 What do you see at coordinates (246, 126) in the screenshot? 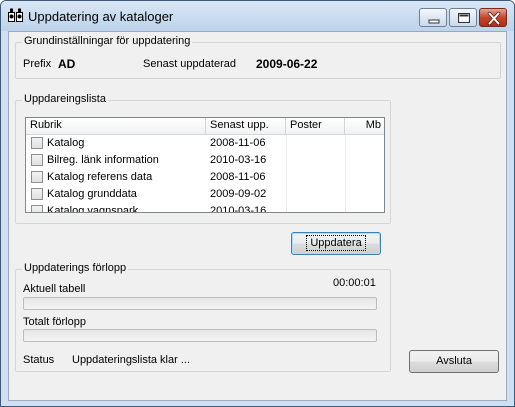
I see `column-header-senast-upp: Senast upp.` at bounding box center [246, 126].